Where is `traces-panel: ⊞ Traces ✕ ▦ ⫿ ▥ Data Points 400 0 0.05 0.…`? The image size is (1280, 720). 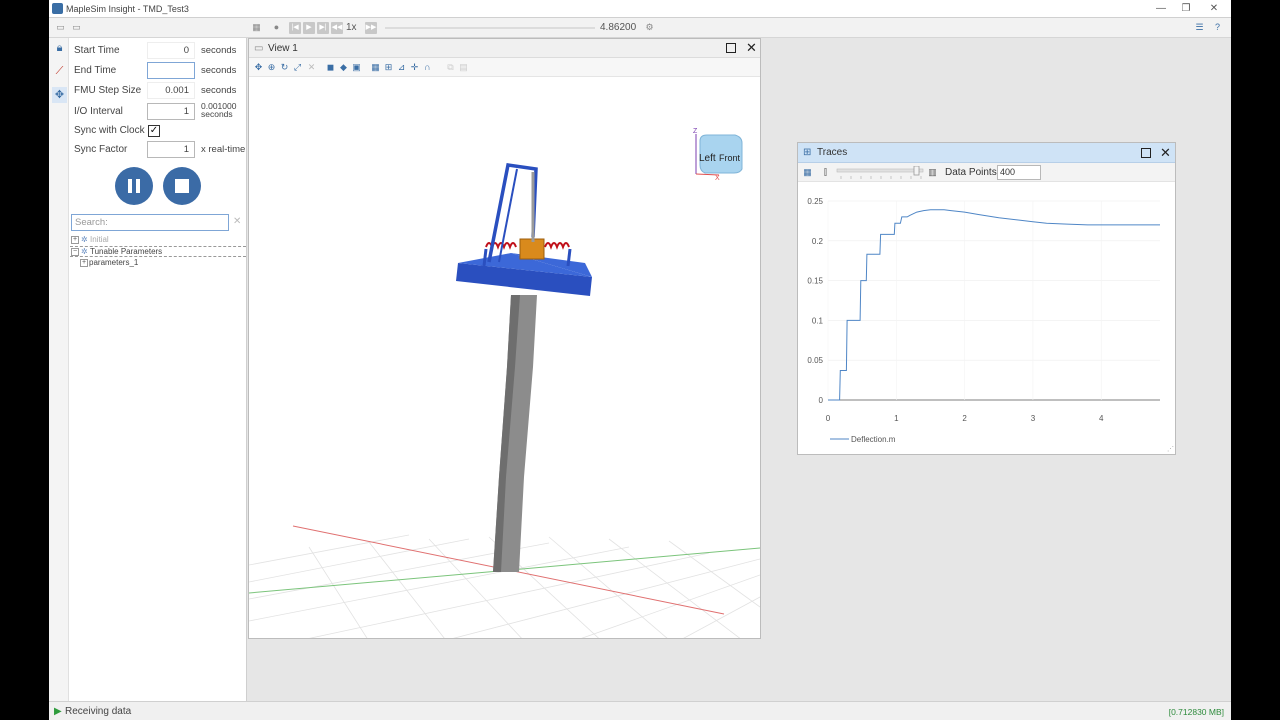 traces-panel: ⊞ Traces ✕ ▦ ⫿ ▥ Data Points 400 0 0.05 0.… is located at coordinates (986, 298).